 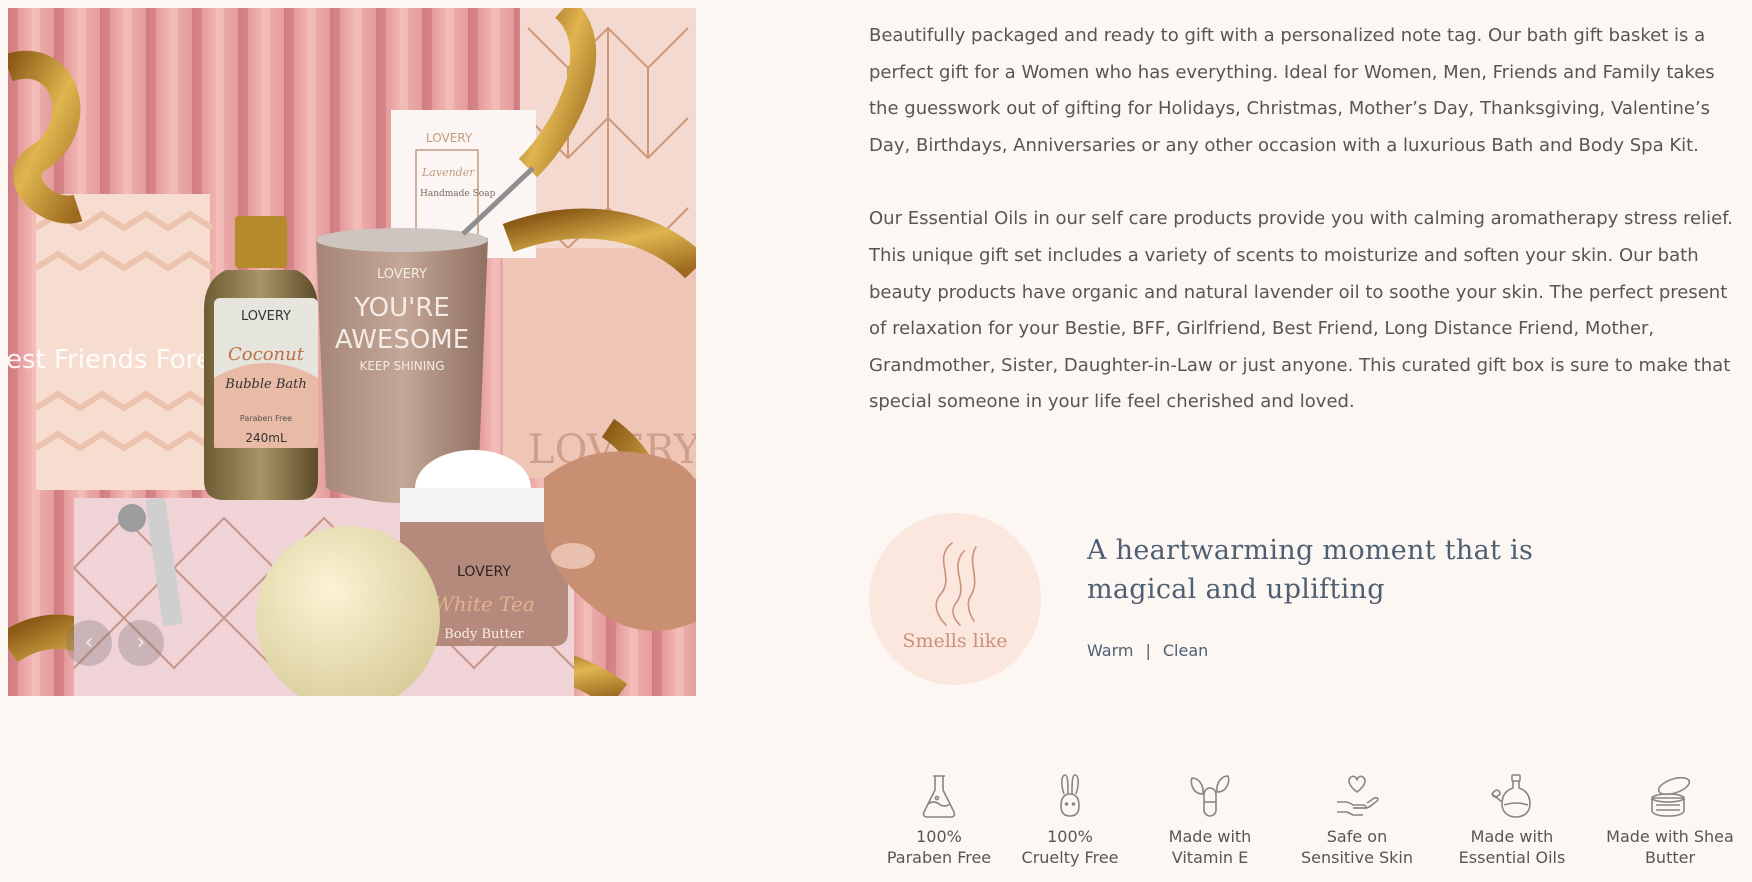 What do you see at coordinates (1070, 857) in the screenshot?
I see `feature-label-line: Cruelty Free` at bounding box center [1070, 857].